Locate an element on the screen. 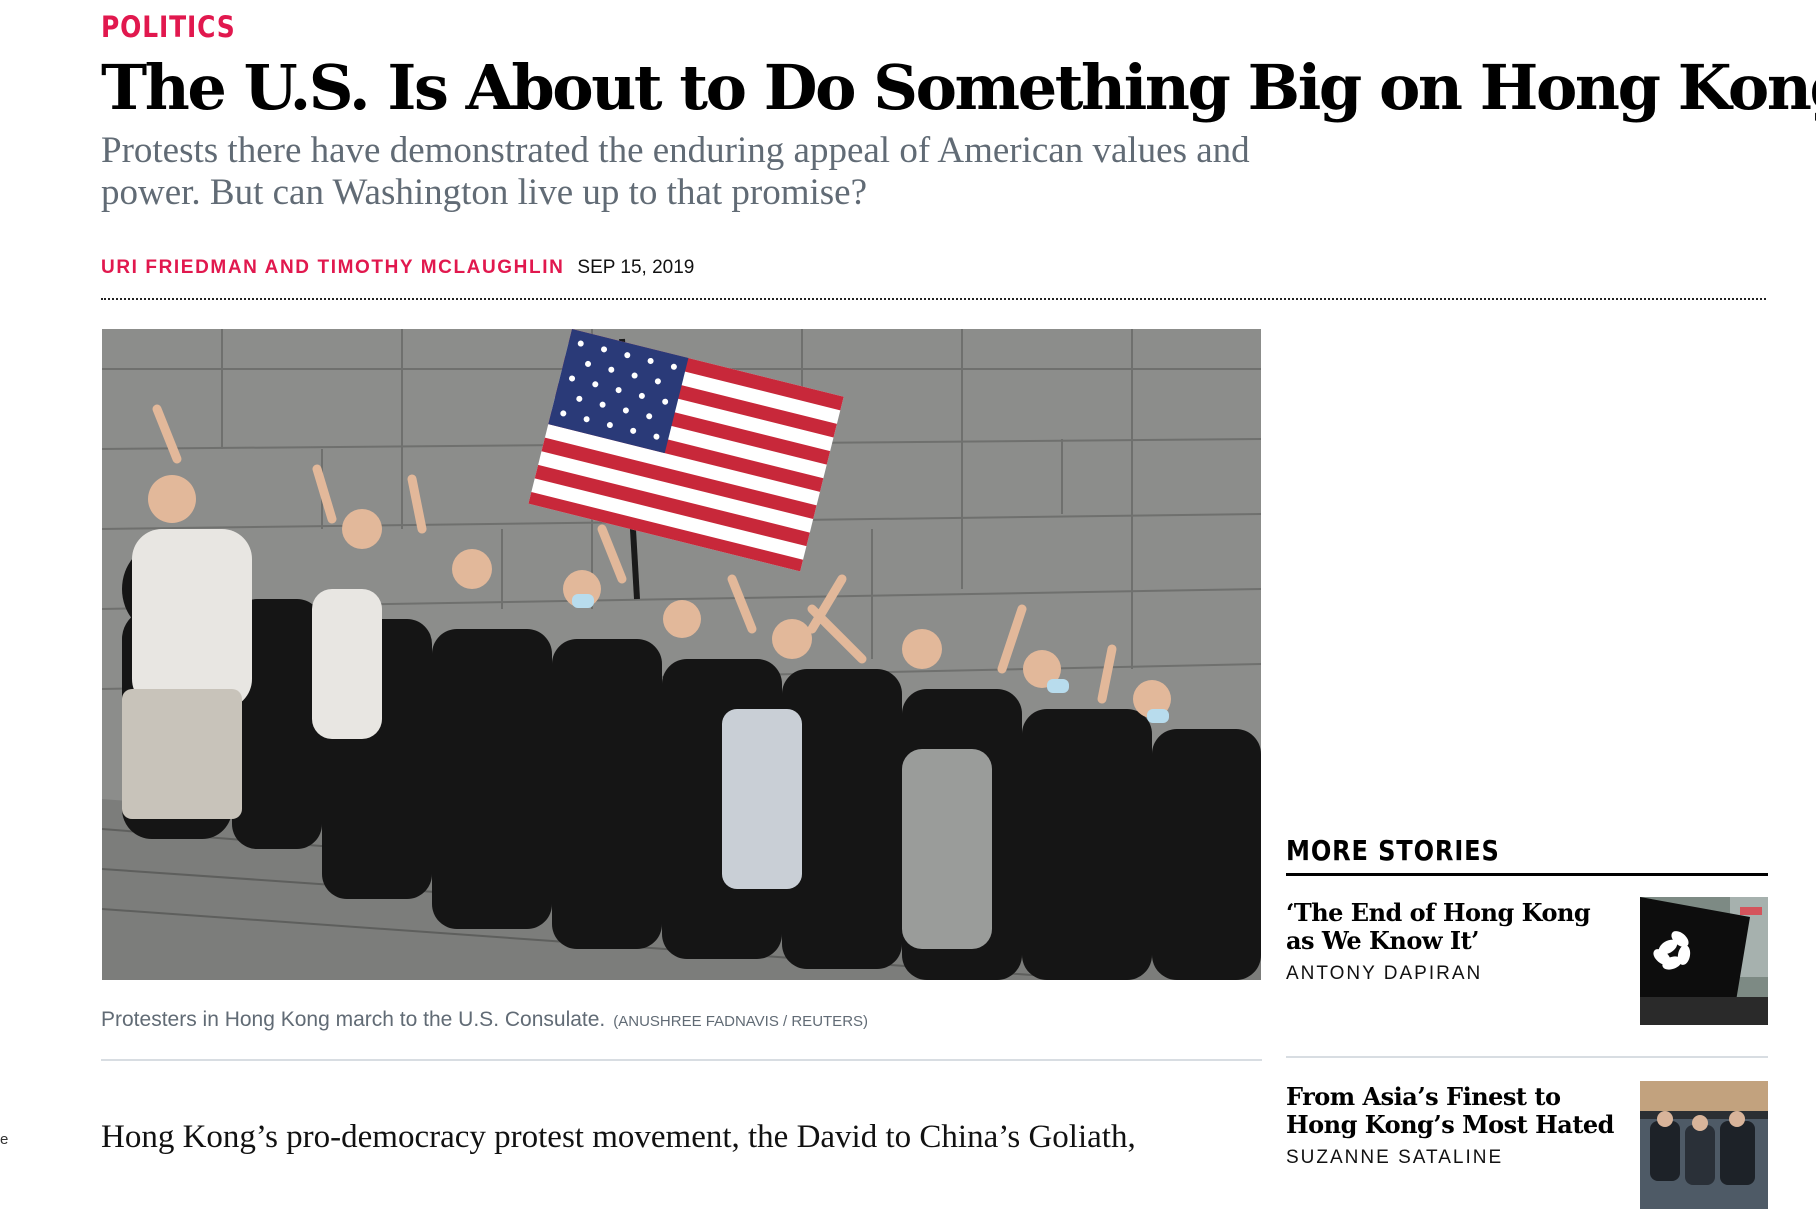 The height and width of the screenshot is (1223, 1816). left-edge-text: e is located at coordinates (4, 1139).